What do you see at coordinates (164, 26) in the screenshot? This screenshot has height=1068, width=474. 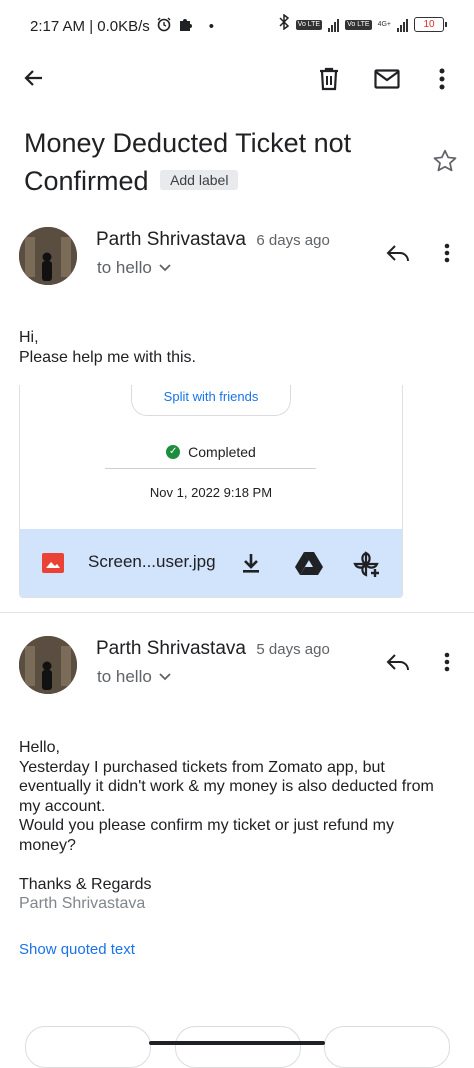 I see `alarm-icon` at bounding box center [164, 26].